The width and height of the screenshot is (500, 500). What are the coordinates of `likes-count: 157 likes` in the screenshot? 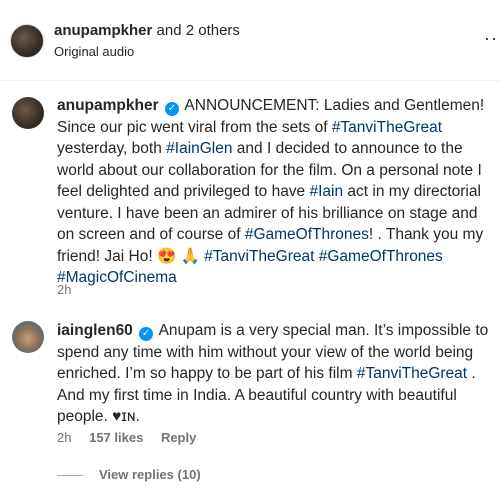 It's located at (116, 437).